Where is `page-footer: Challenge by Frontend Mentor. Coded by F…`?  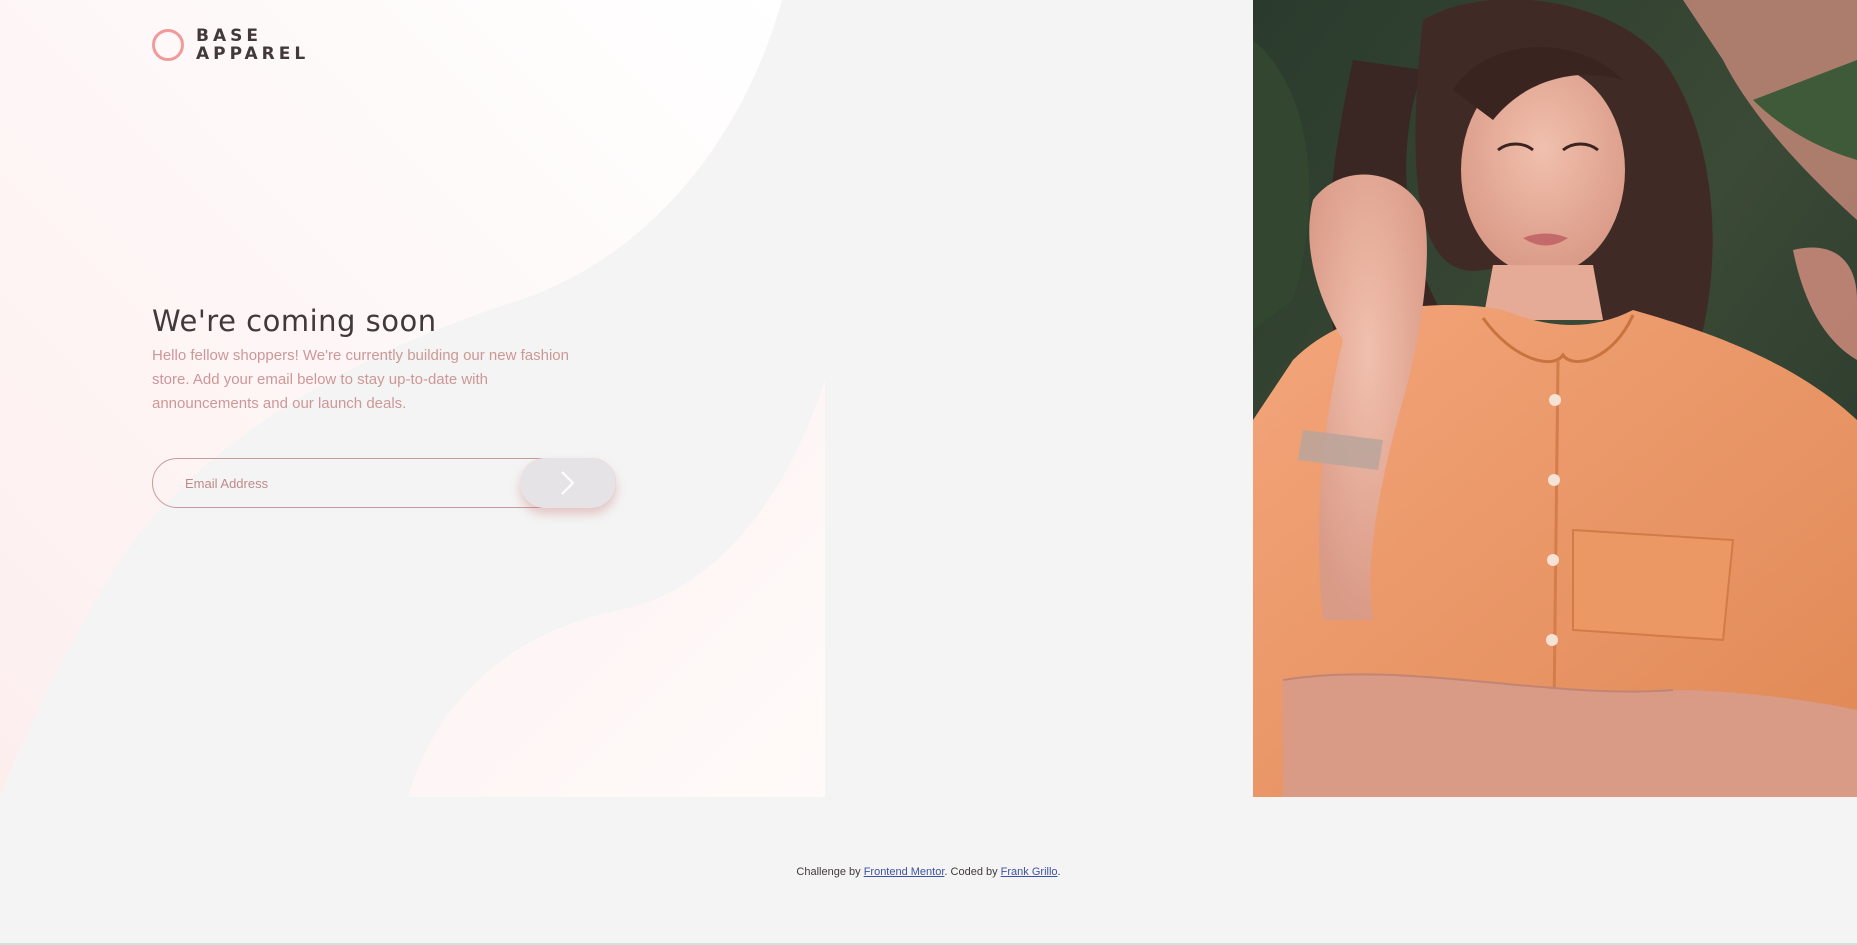
page-footer: Challenge by Frontend Mentor. Coded by F… is located at coordinates (928, 872).